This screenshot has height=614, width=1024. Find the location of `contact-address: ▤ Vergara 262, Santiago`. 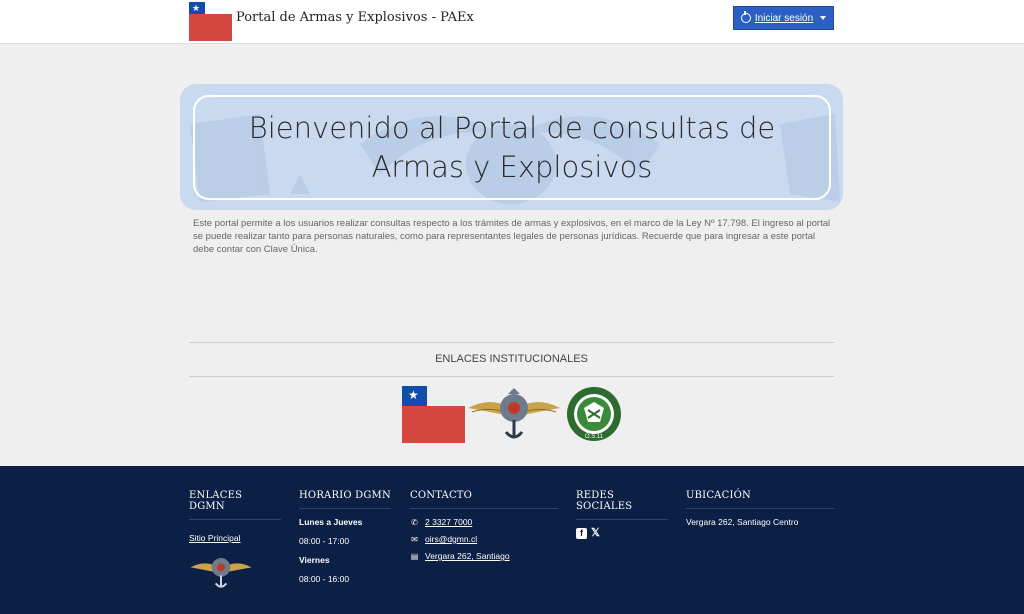

contact-address: ▤ Vergara 262, Santiago is located at coordinates (484, 556).